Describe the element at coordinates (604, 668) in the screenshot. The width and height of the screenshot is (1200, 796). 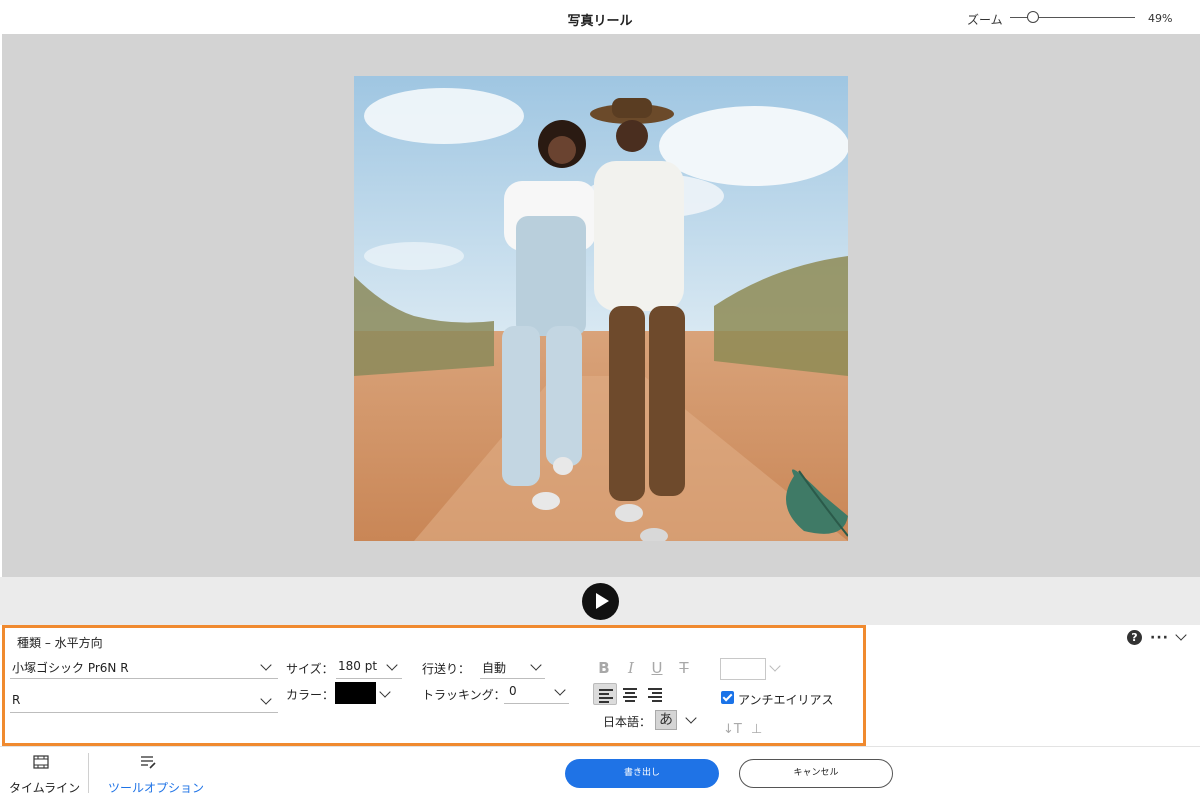
I see `bold-button: B` at that location.